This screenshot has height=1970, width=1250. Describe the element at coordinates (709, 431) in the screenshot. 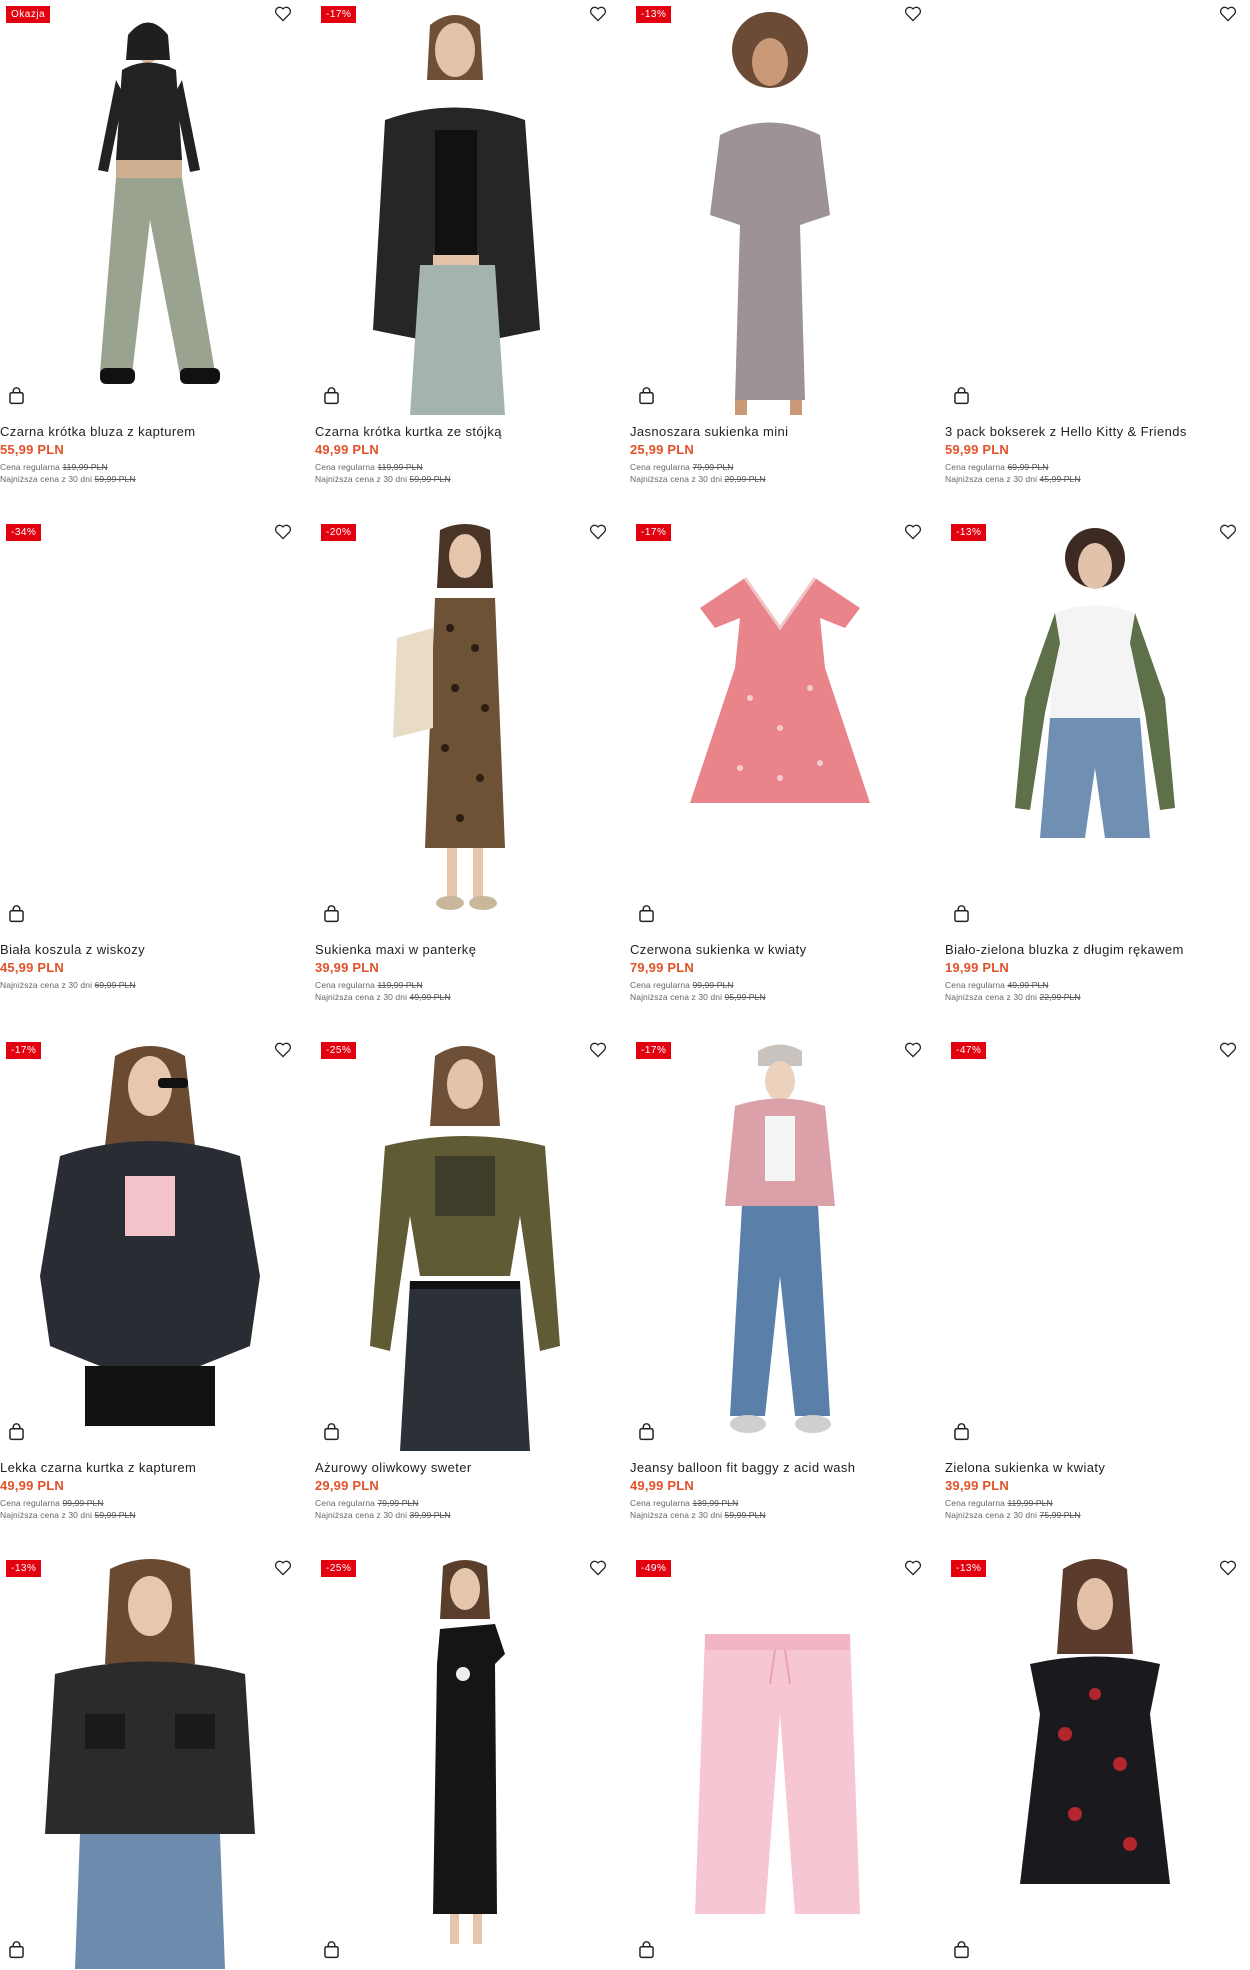

I see `product-title: Jasnoszara sukienka mini` at that location.